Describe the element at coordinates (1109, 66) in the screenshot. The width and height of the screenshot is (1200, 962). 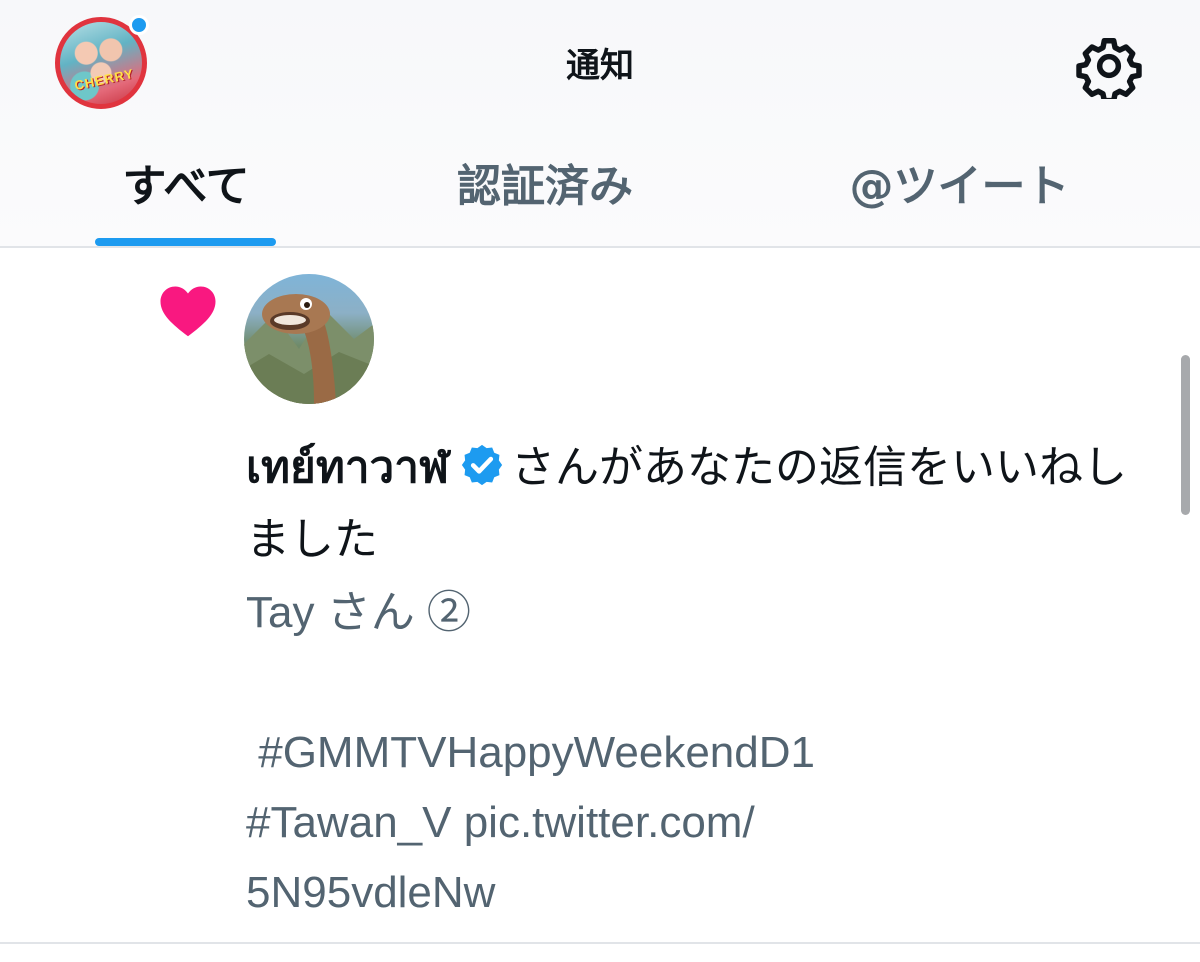
I see `gear-icon` at that location.